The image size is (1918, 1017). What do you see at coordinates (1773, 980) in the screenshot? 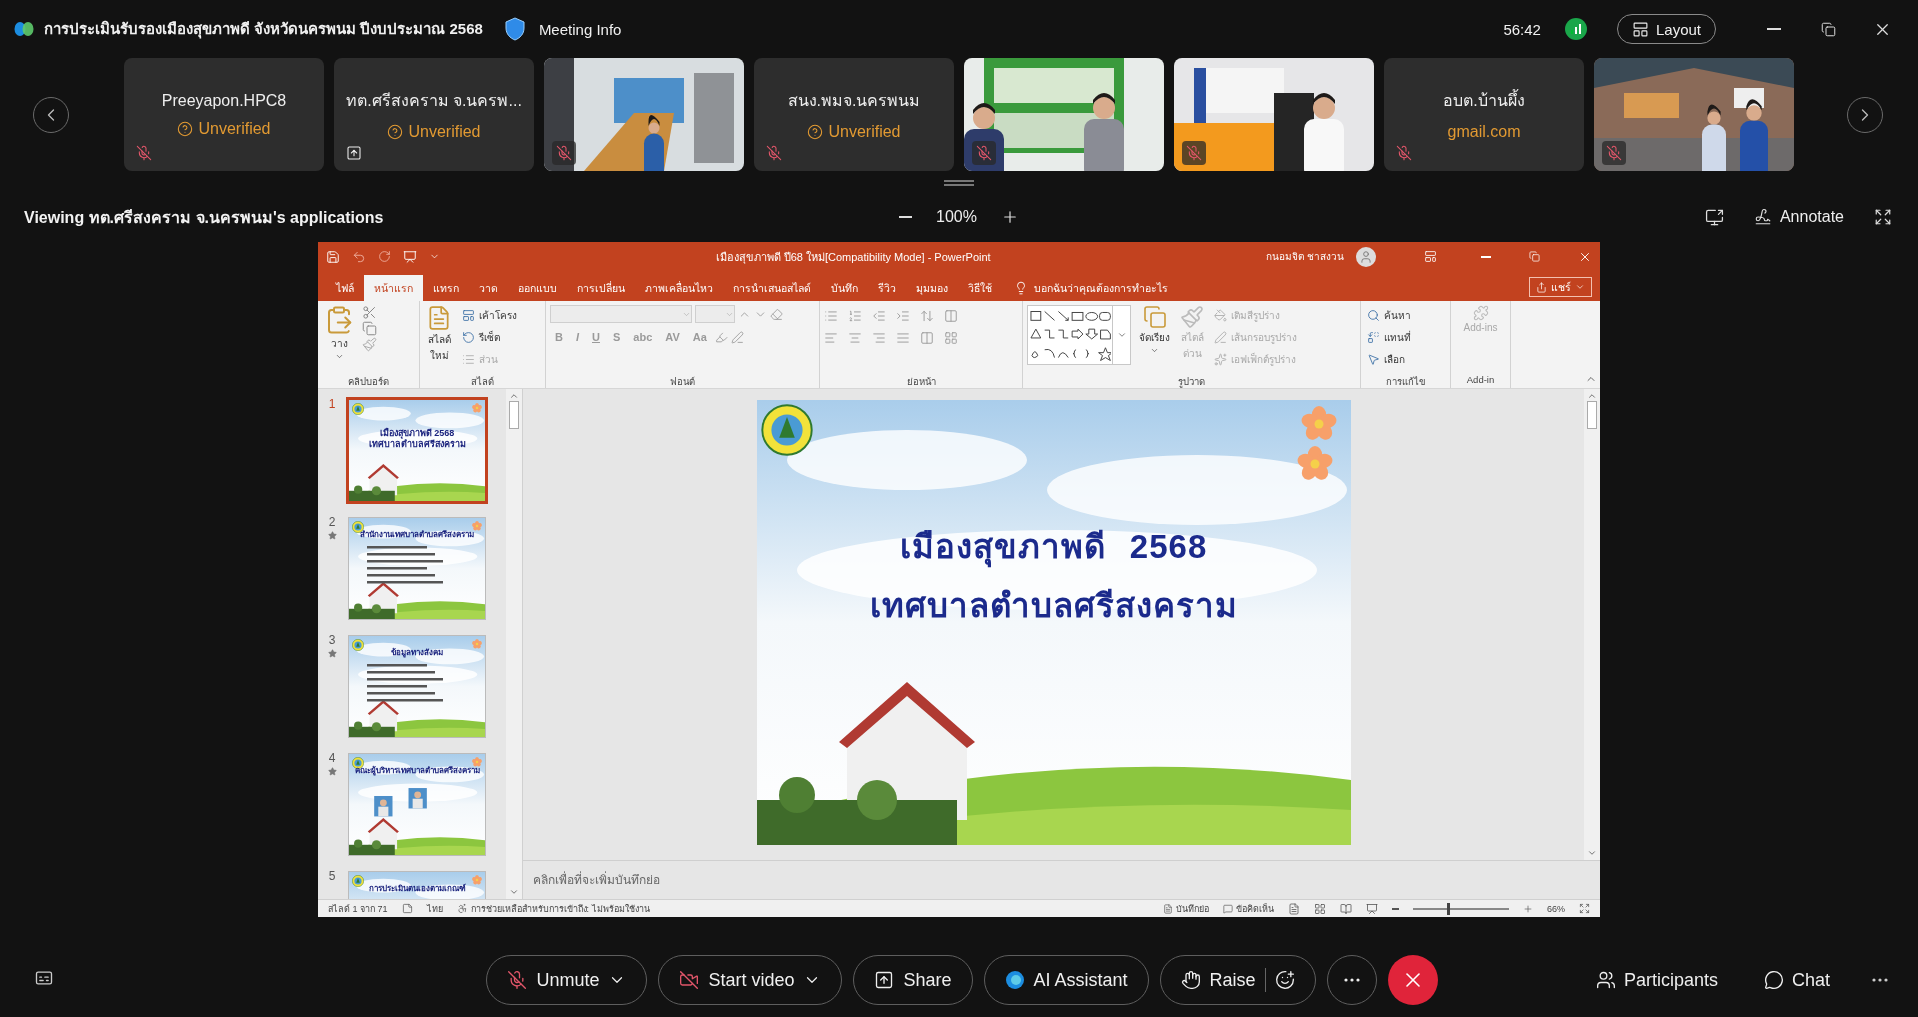
I see `chat-icon` at bounding box center [1773, 980].